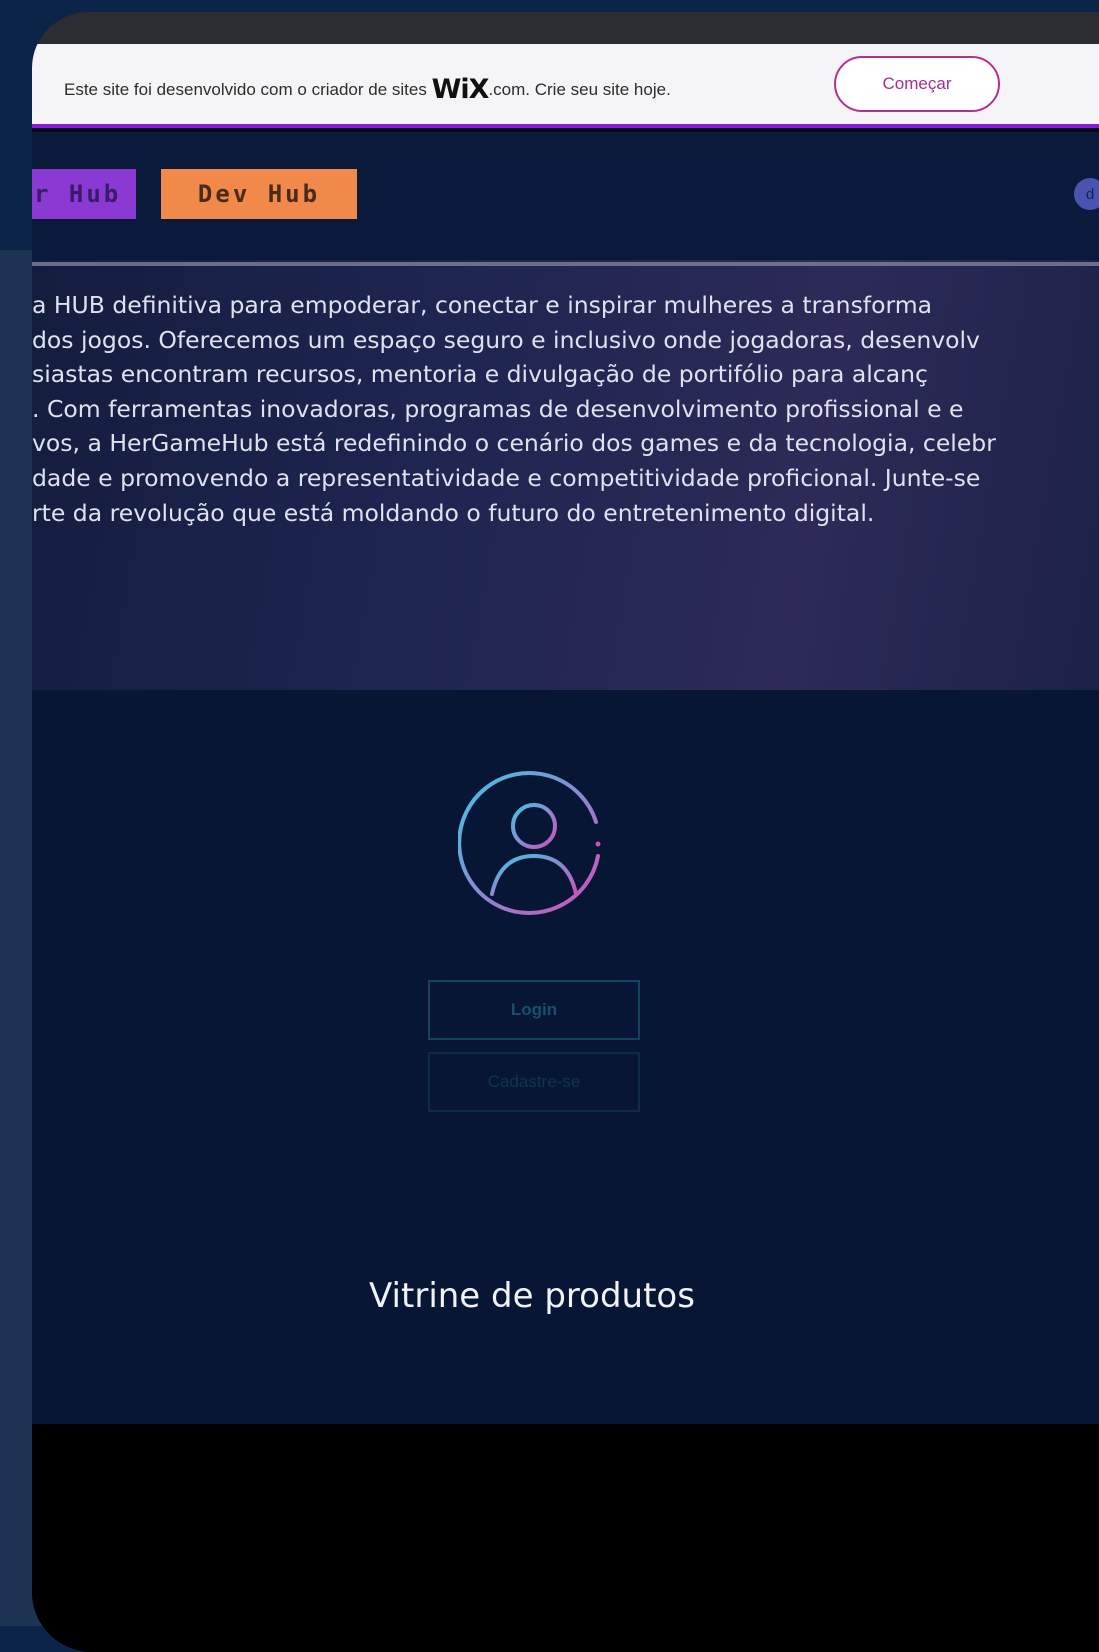 The height and width of the screenshot is (1652, 1099). Describe the element at coordinates (565, 264) in the screenshot. I see `section-divider` at that location.